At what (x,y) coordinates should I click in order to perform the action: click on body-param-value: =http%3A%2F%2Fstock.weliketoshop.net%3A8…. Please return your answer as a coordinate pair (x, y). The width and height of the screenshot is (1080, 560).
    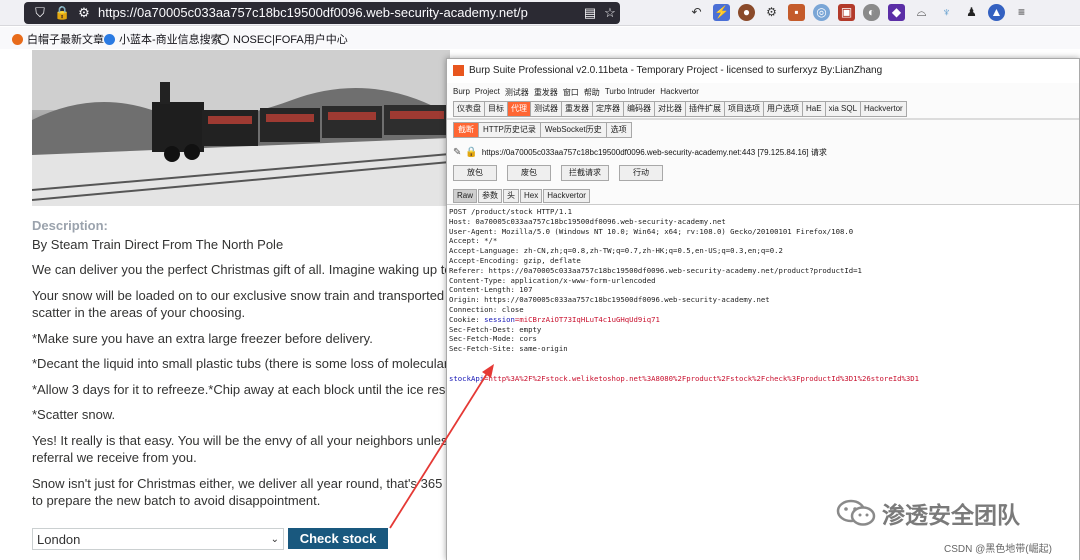
    Looking at the image, I should click on (702, 378).